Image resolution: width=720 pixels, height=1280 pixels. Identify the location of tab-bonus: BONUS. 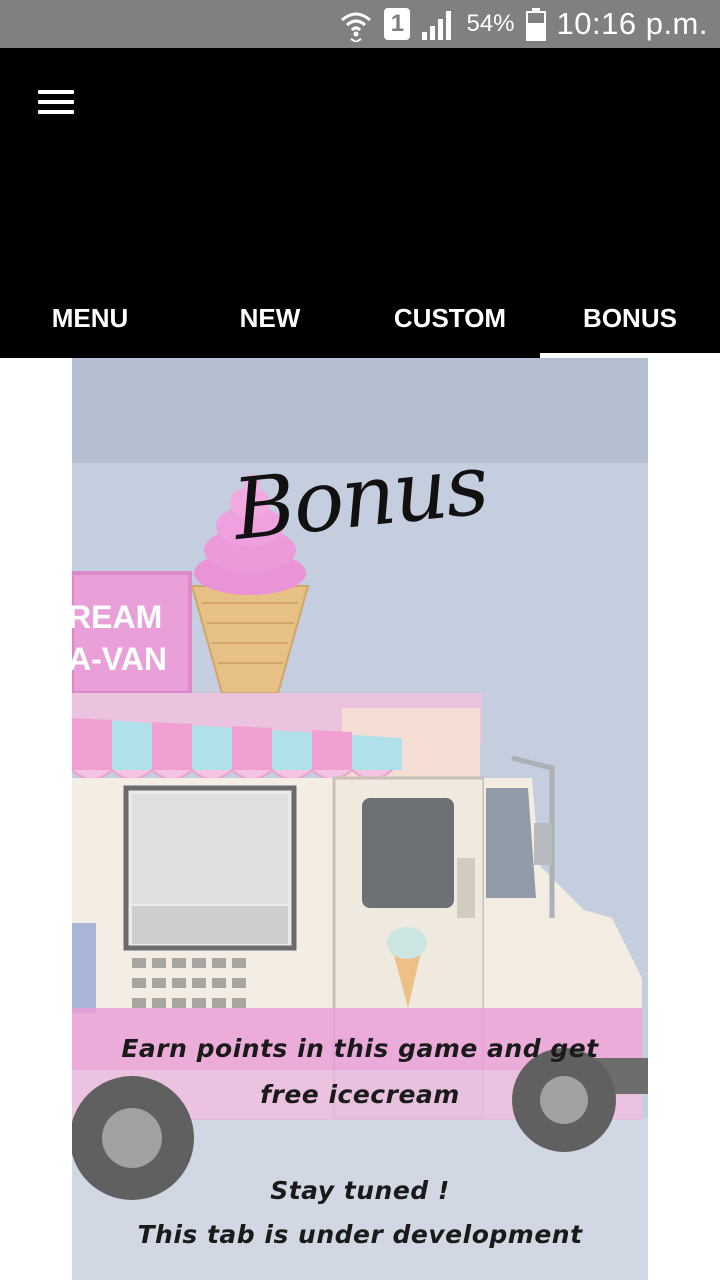
(630, 318).